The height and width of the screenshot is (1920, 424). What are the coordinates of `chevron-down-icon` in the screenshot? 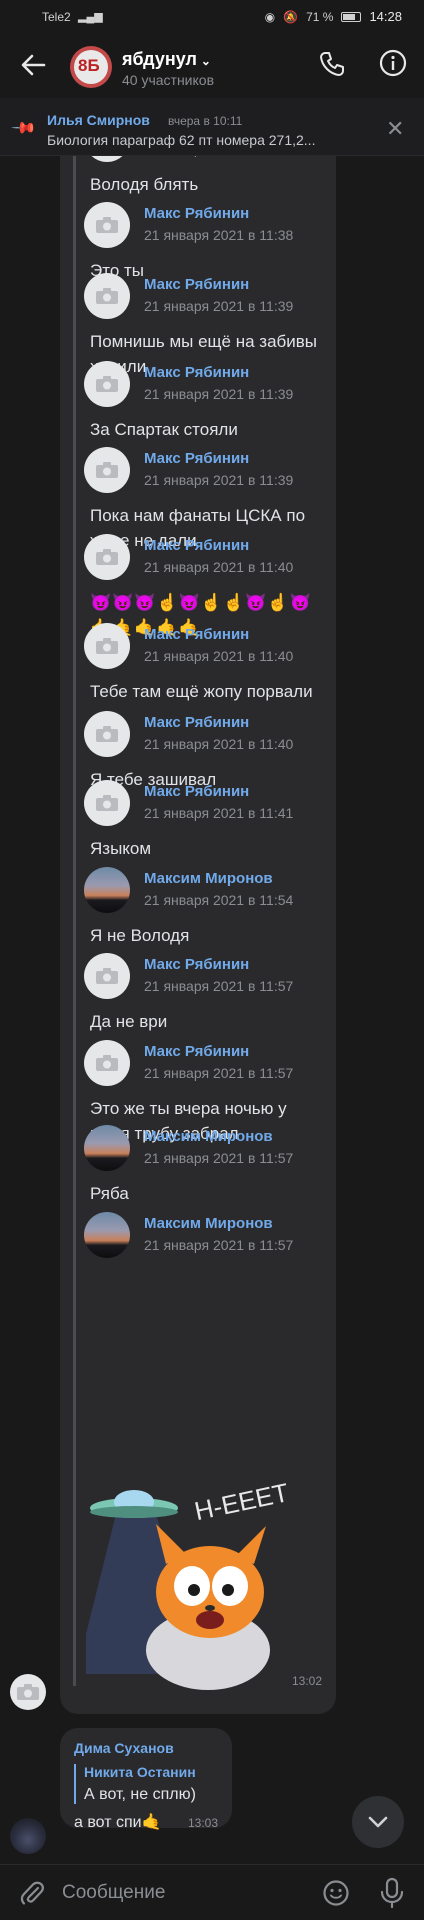 It's located at (378, 1822).